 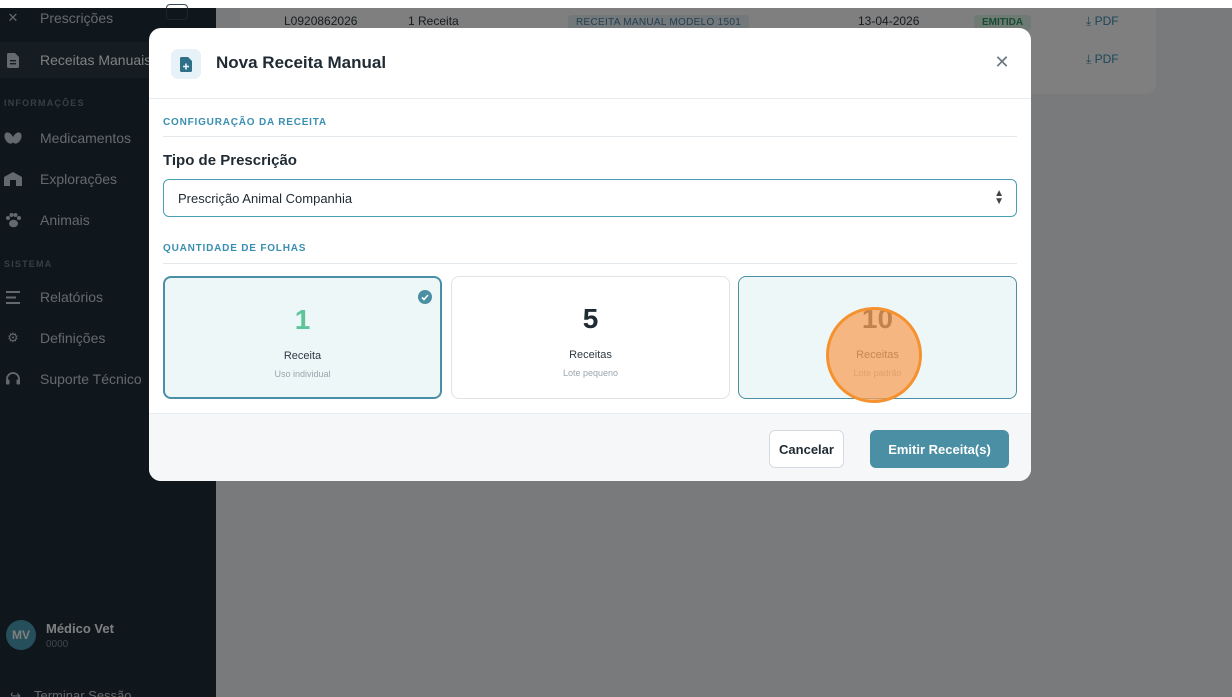 I want to click on modal-title: Nova Receita Manual, so click(x=301, y=62).